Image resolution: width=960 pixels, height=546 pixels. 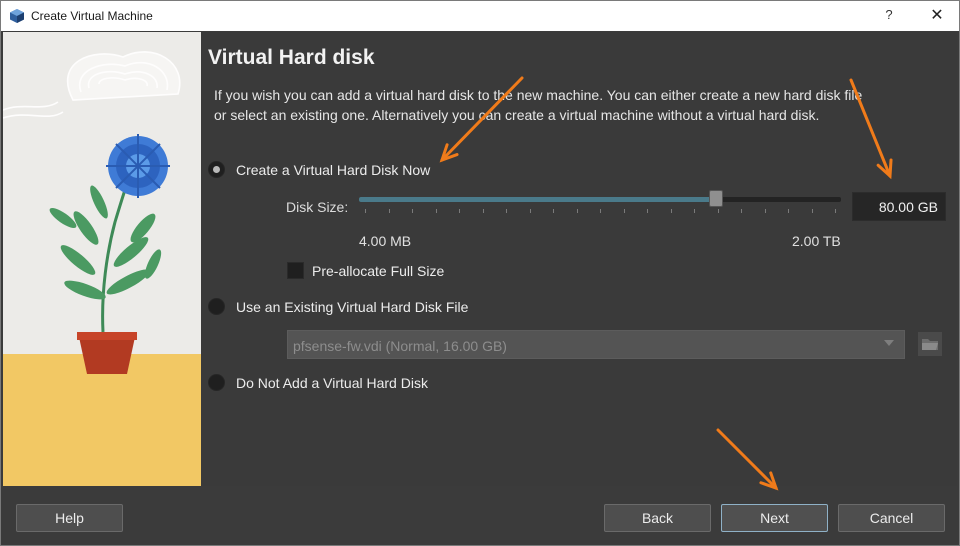 What do you see at coordinates (715, 198) in the screenshot?
I see `slider-handle` at bounding box center [715, 198].